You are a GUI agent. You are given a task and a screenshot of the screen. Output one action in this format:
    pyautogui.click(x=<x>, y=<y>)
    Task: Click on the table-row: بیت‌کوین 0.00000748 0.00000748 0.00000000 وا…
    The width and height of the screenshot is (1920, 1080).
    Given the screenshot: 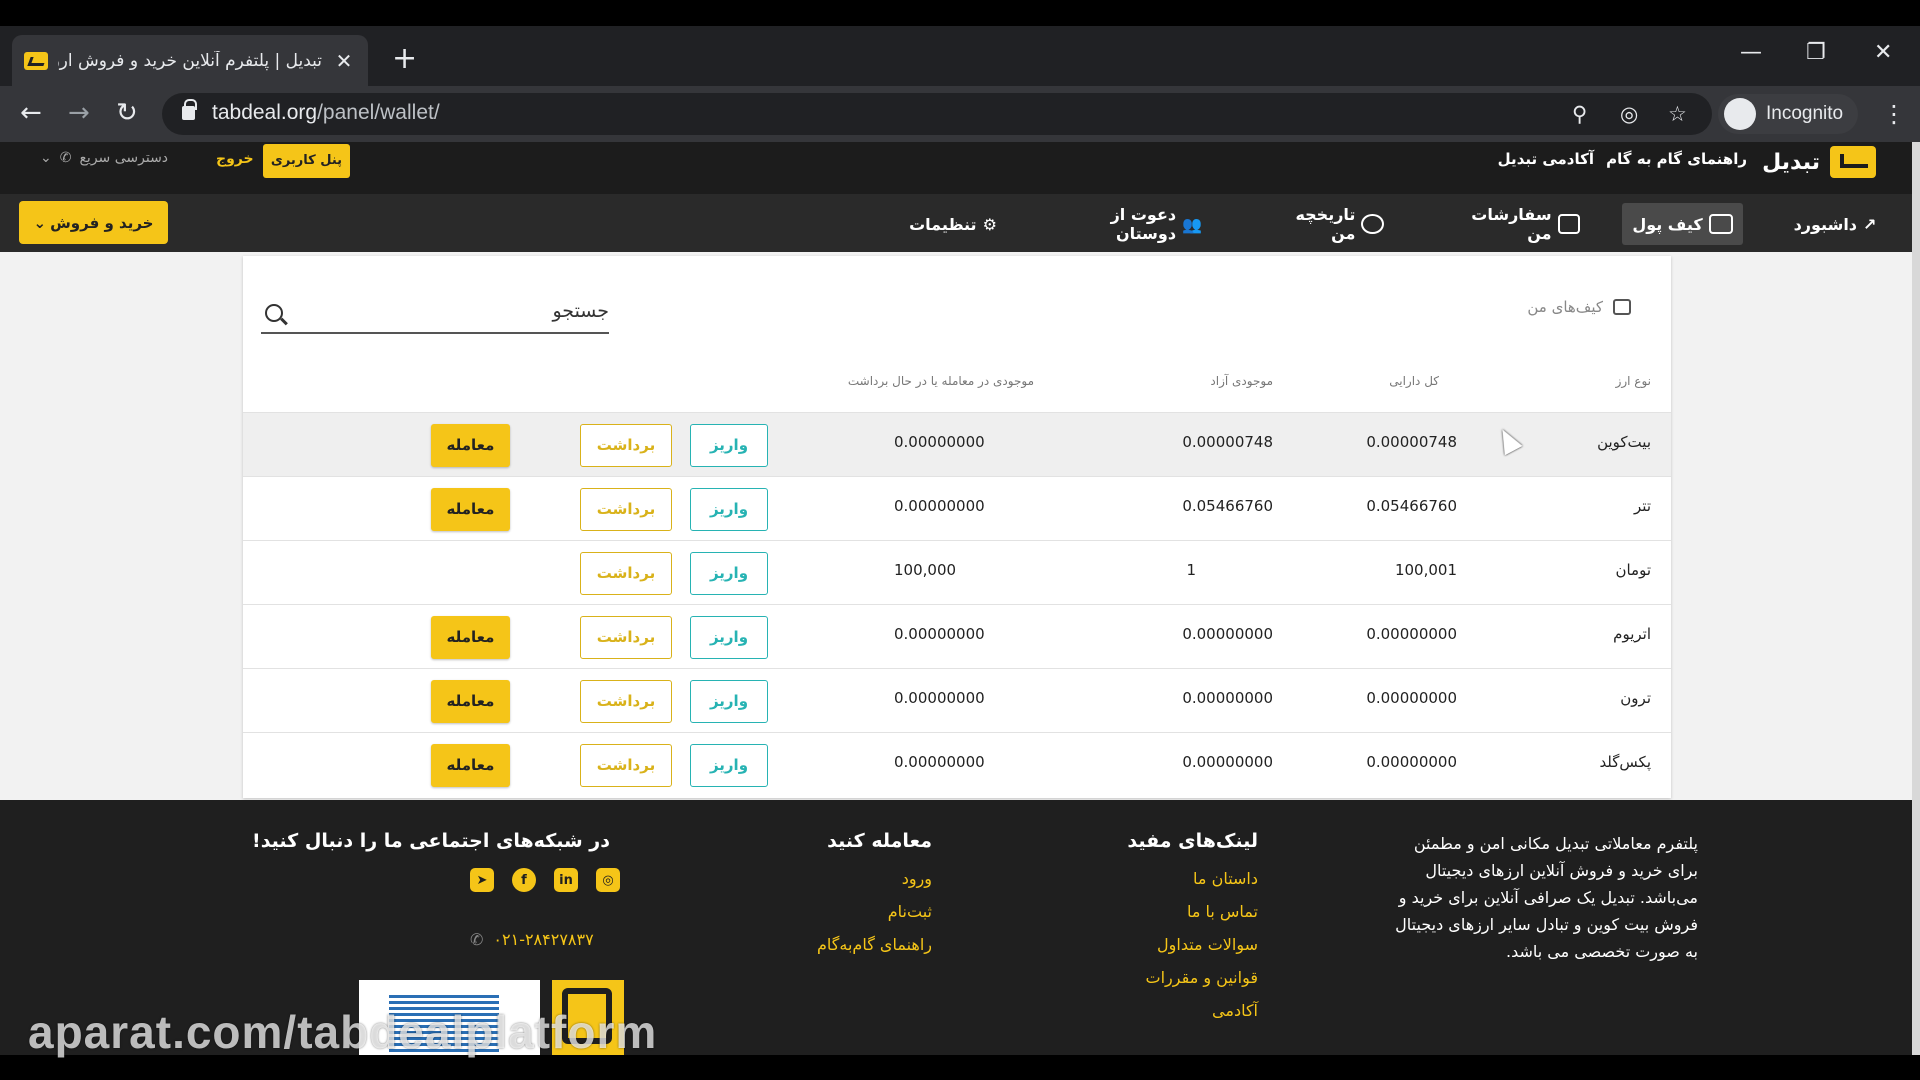 What is the action you would take?
    pyautogui.click(x=957, y=444)
    